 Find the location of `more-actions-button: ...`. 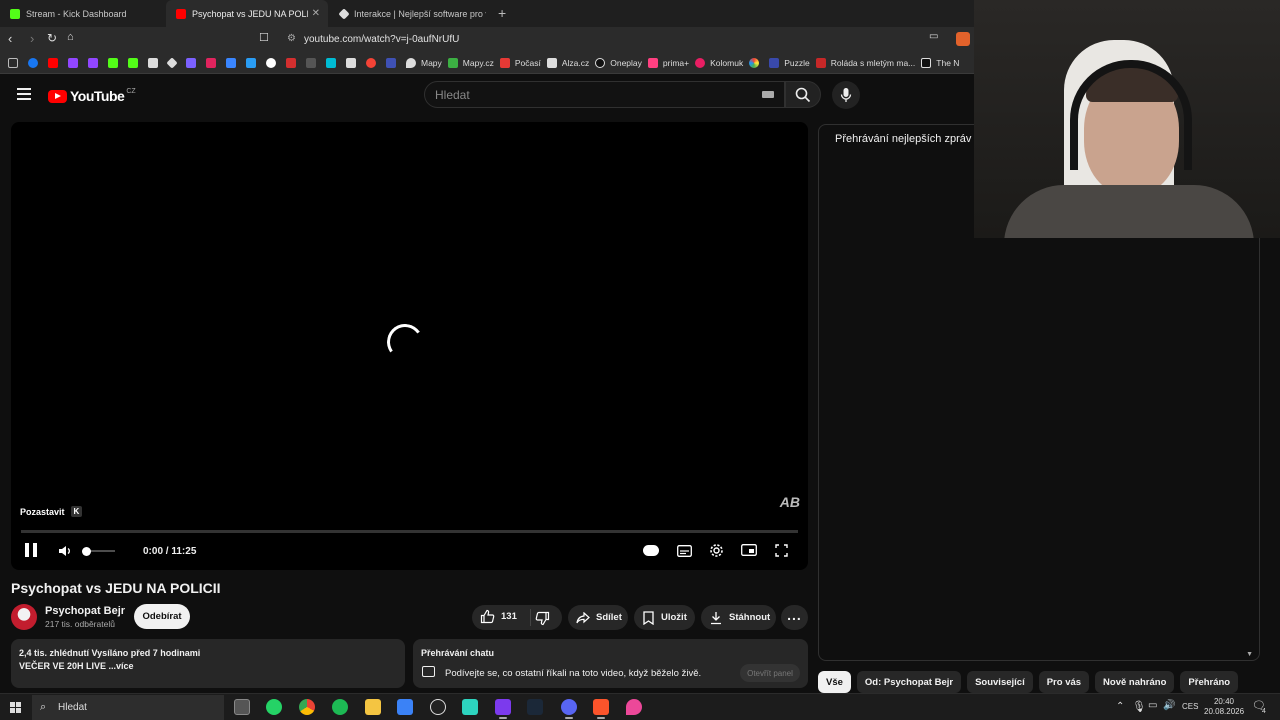

more-actions-button: ... is located at coordinates (794, 617).